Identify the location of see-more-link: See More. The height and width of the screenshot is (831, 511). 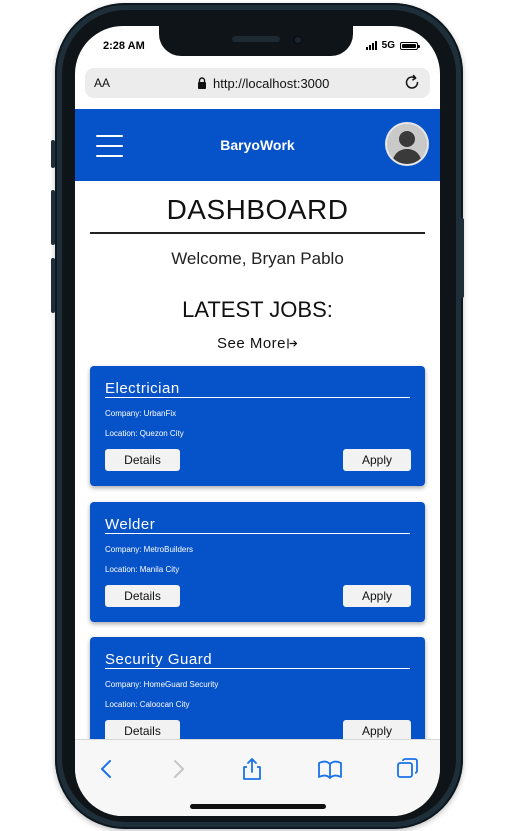
(257, 343).